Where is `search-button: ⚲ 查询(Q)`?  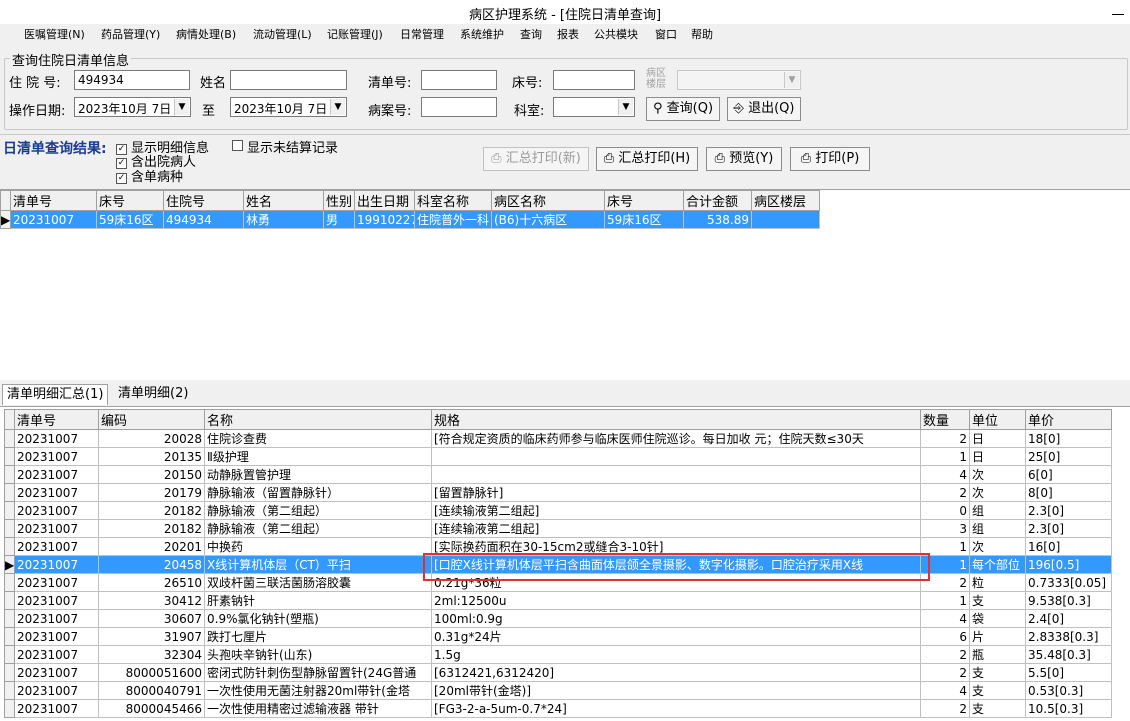 search-button: ⚲ 查询(Q) is located at coordinates (683, 109).